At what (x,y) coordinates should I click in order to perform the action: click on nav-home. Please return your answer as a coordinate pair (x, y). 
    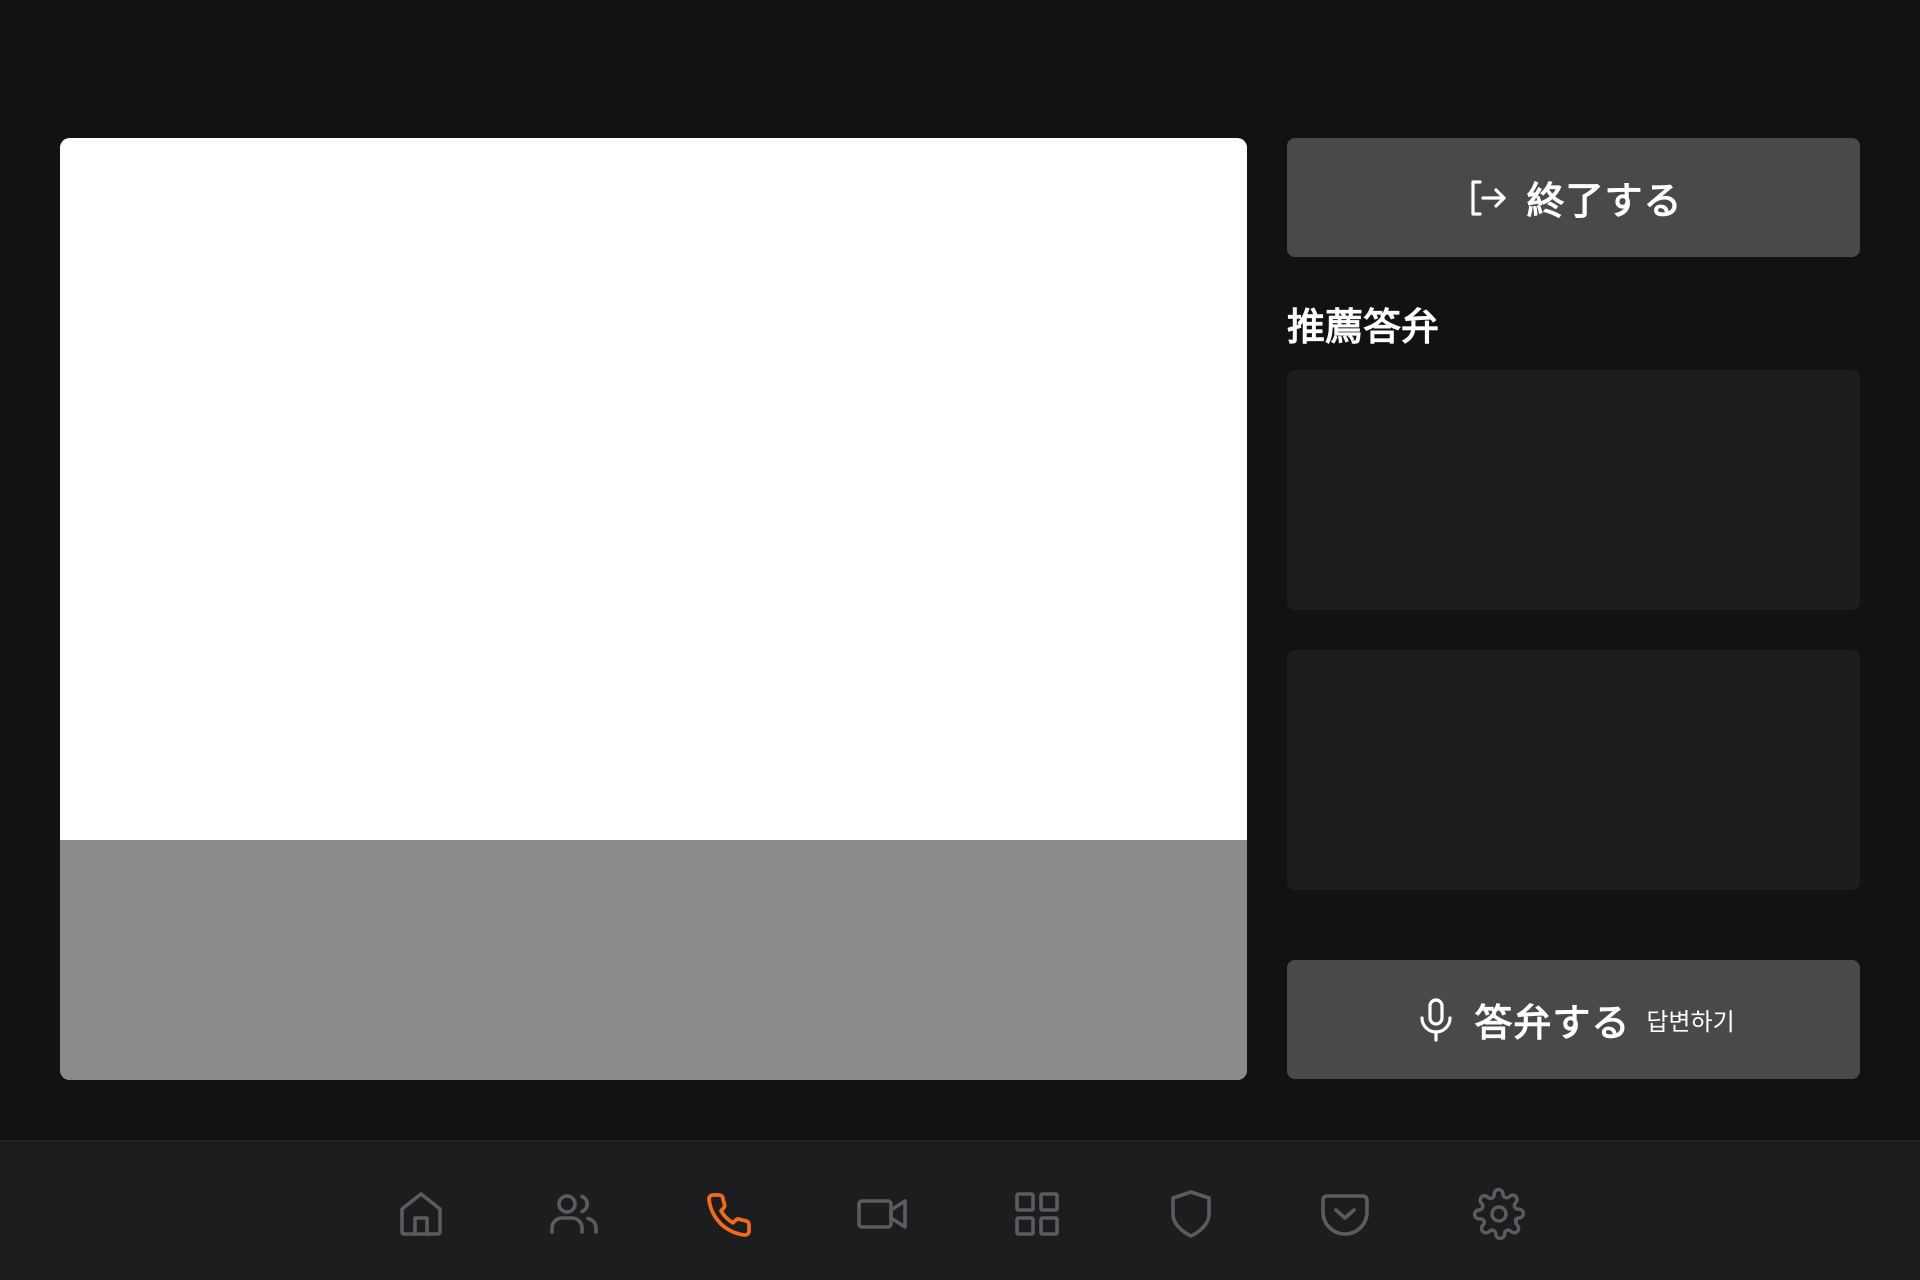
    Looking at the image, I should click on (421, 1214).